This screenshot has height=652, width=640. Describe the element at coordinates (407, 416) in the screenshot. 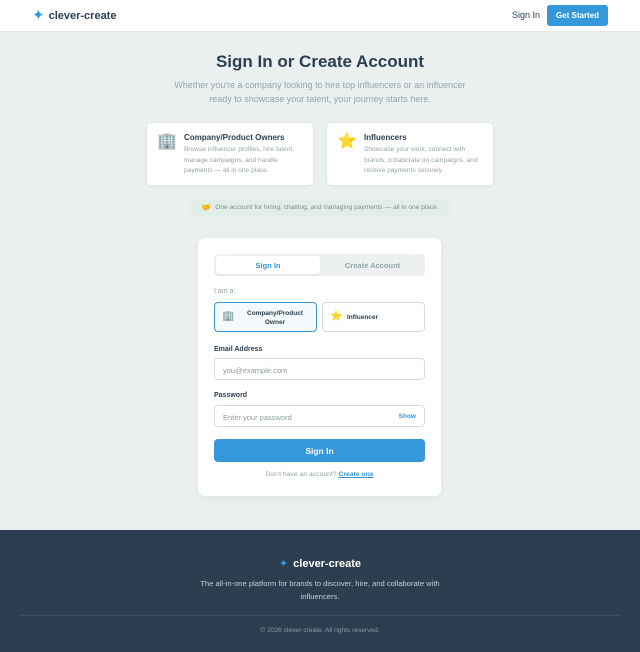

I see `show-password-button: Show` at that location.